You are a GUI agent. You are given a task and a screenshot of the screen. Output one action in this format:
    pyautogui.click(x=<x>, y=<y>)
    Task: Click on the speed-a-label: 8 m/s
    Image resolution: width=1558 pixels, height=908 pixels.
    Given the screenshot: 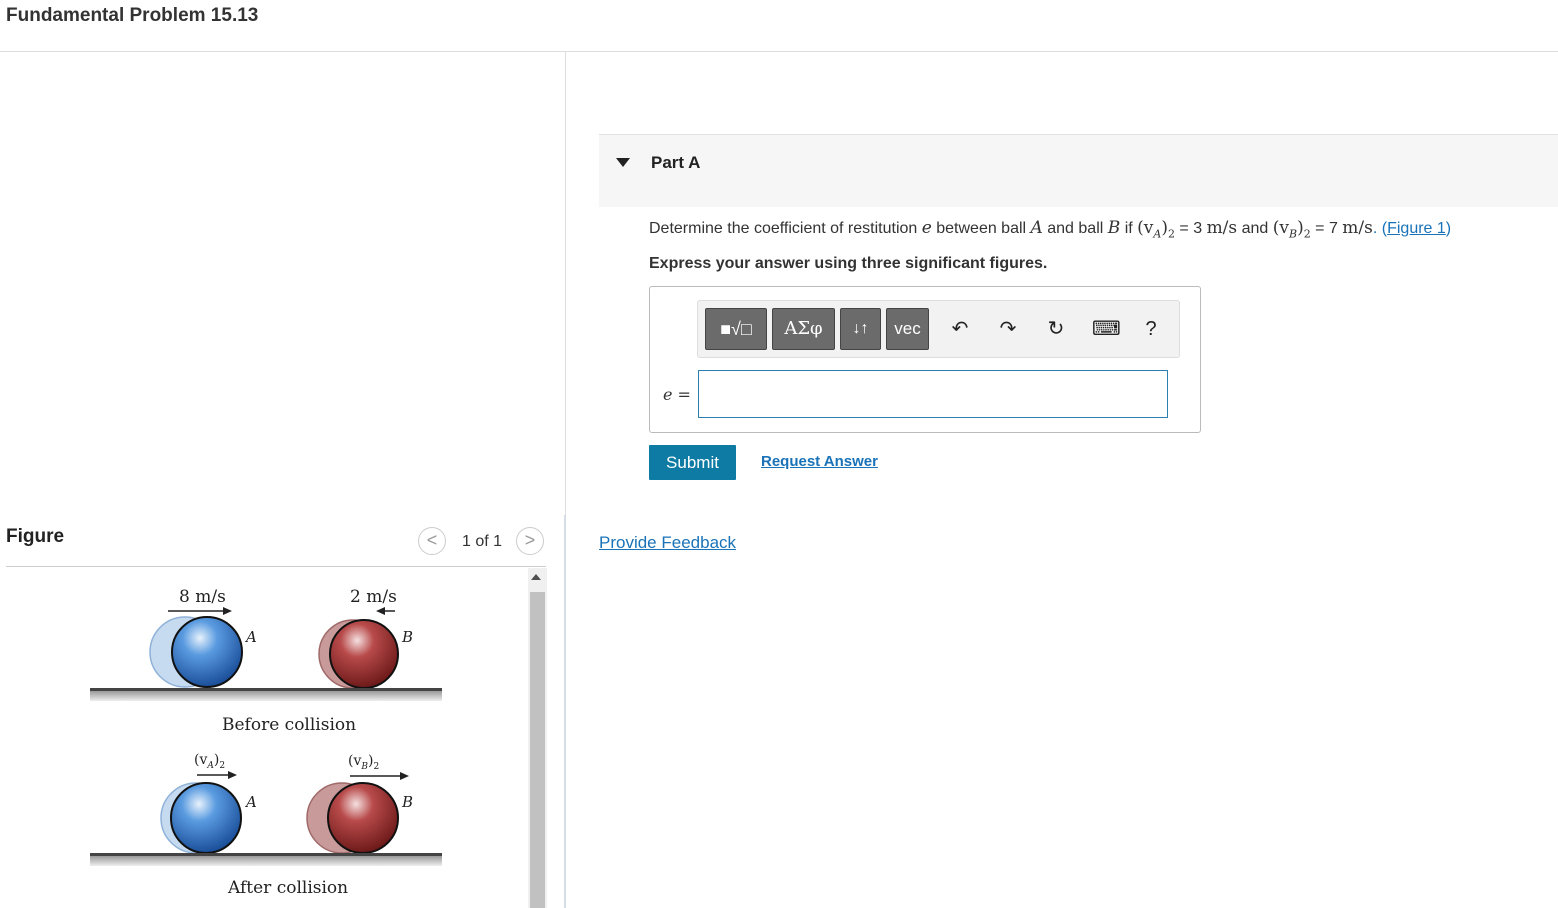 What is the action you would take?
    pyautogui.click(x=202, y=597)
    